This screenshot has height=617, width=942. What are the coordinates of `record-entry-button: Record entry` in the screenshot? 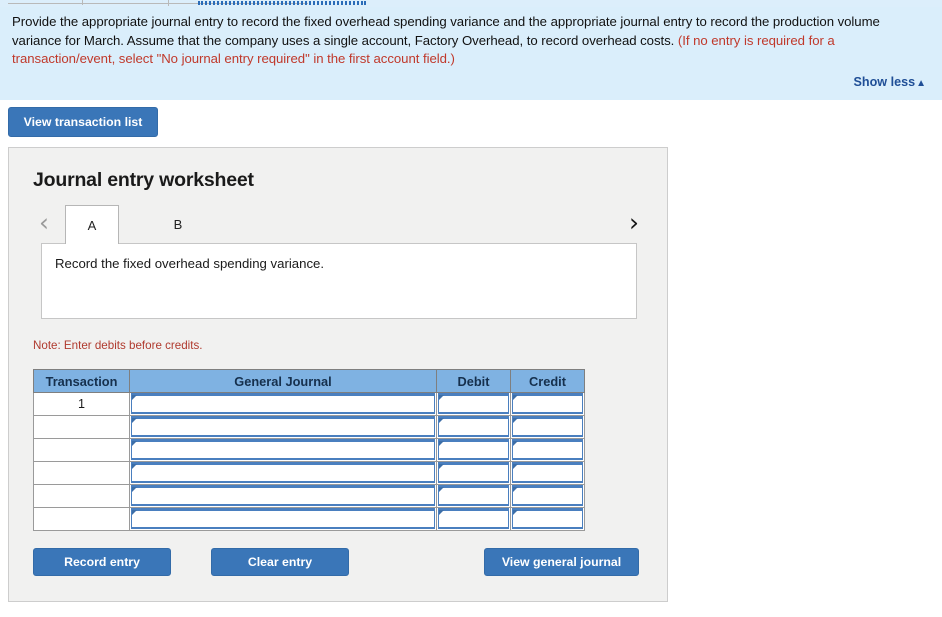 It's located at (102, 562).